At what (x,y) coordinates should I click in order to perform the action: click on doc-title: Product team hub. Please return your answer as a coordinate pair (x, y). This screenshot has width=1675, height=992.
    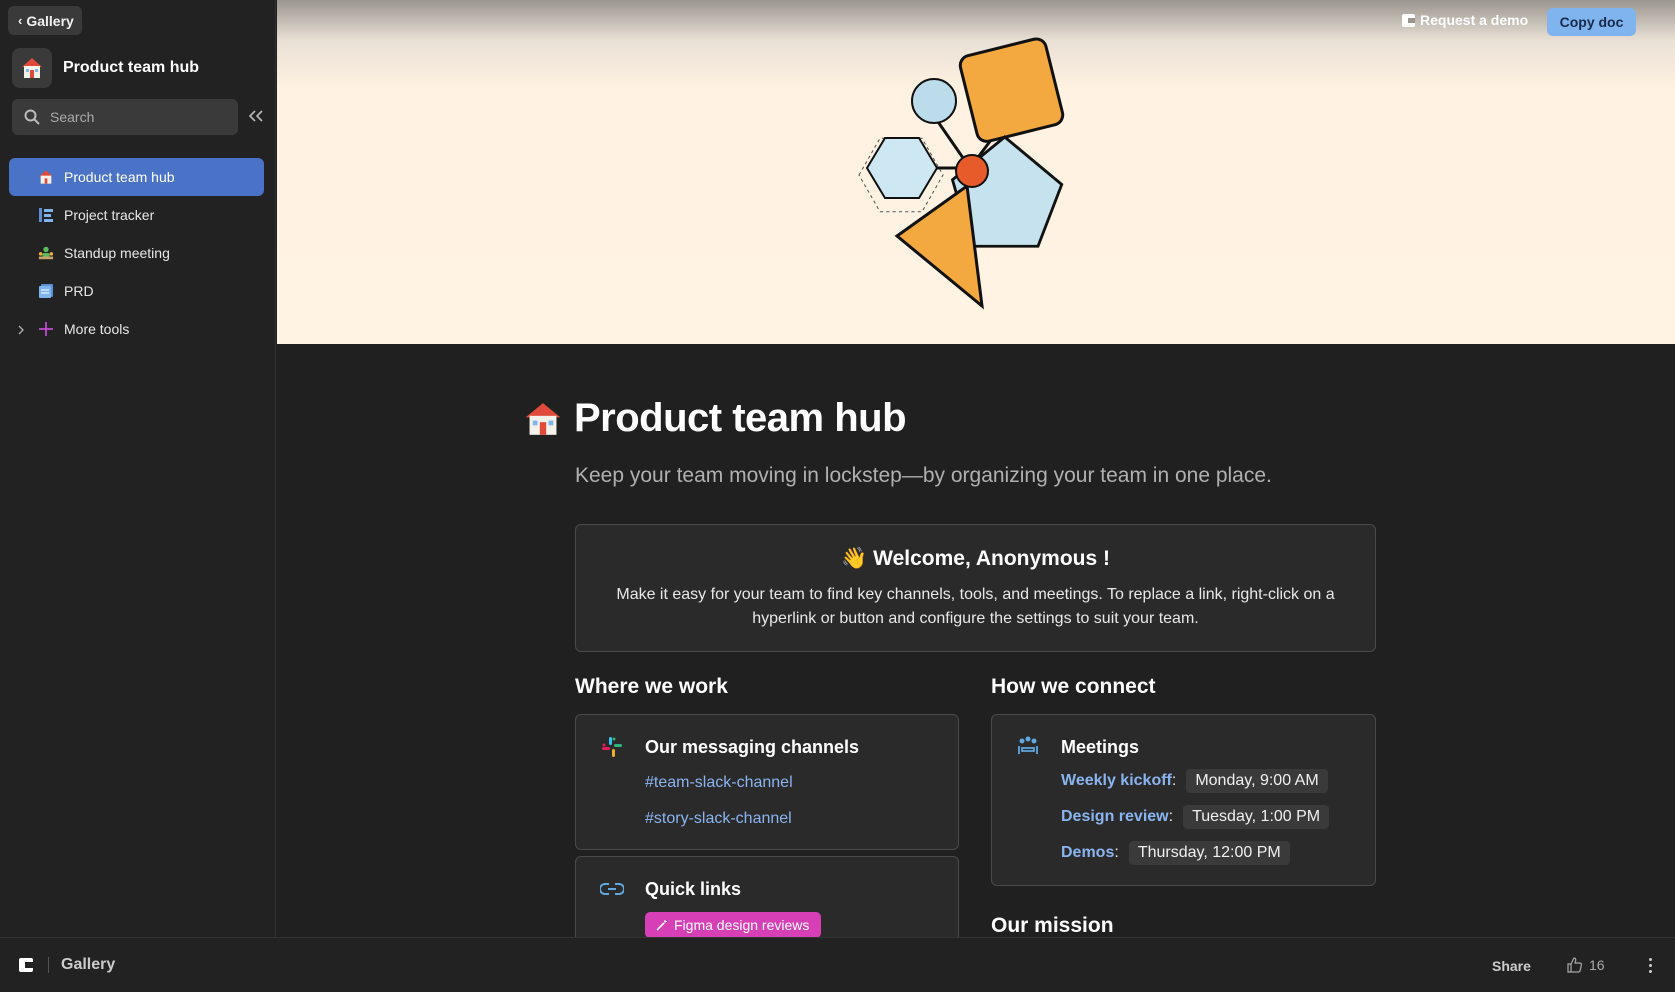
    Looking at the image, I should click on (131, 67).